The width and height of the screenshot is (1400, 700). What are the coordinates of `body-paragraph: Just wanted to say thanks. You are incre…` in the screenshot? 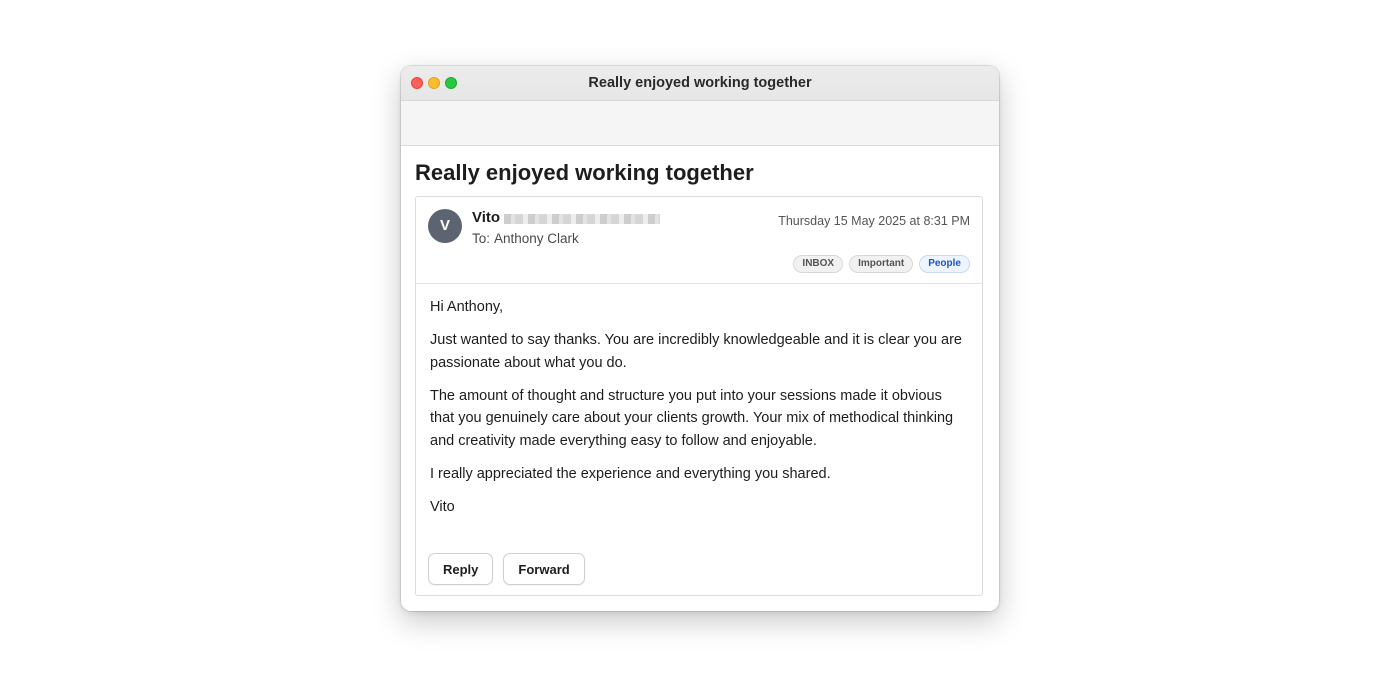 It's located at (696, 351).